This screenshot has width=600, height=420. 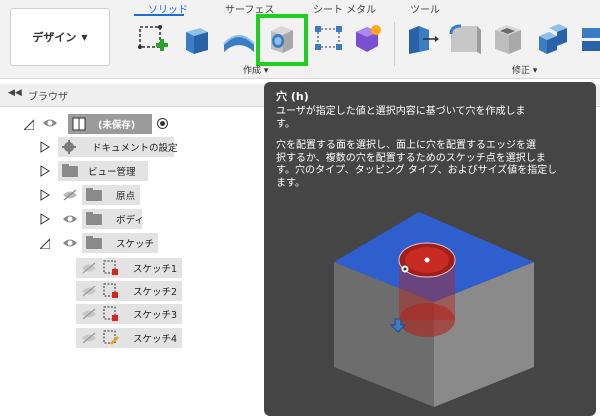 What do you see at coordinates (155, 339) in the screenshot?
I see `sketch-label: スケッチ4` at bounding box center [155, 339].